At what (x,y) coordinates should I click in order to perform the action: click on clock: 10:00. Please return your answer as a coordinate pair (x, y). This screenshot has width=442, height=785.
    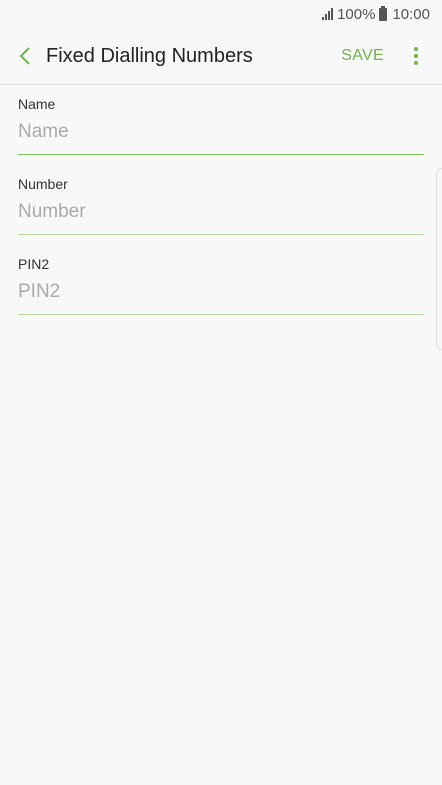
    Looking at the image, I should click on (411, 14).